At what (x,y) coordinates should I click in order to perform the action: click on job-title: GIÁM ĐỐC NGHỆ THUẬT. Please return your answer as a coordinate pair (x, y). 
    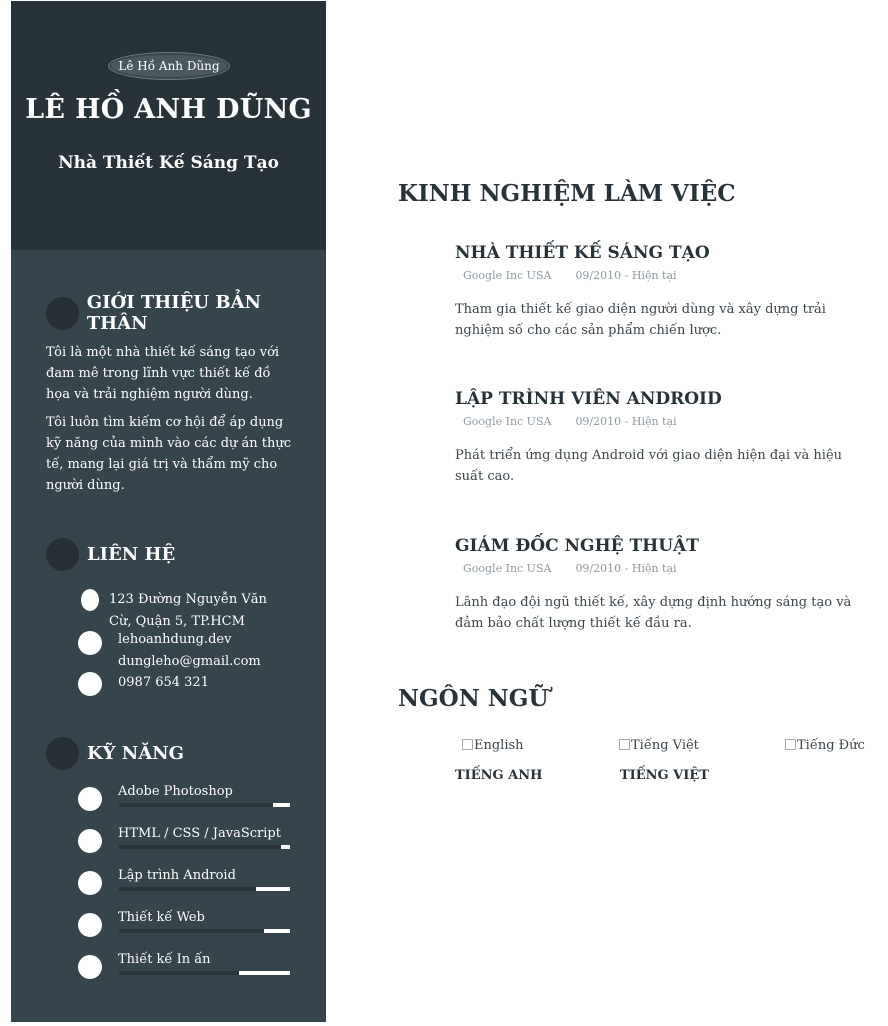
    Looking at the image, I should click on (577, 546).